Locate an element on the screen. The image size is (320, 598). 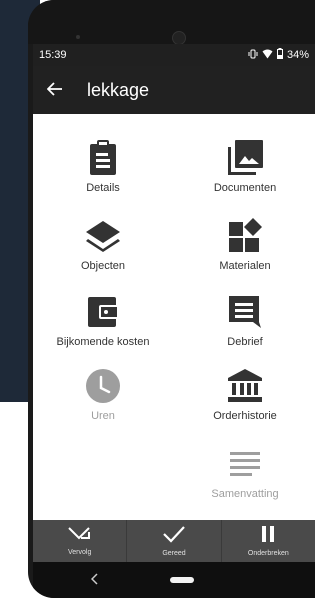
sensor-dot is located at coordinates (78, 37).